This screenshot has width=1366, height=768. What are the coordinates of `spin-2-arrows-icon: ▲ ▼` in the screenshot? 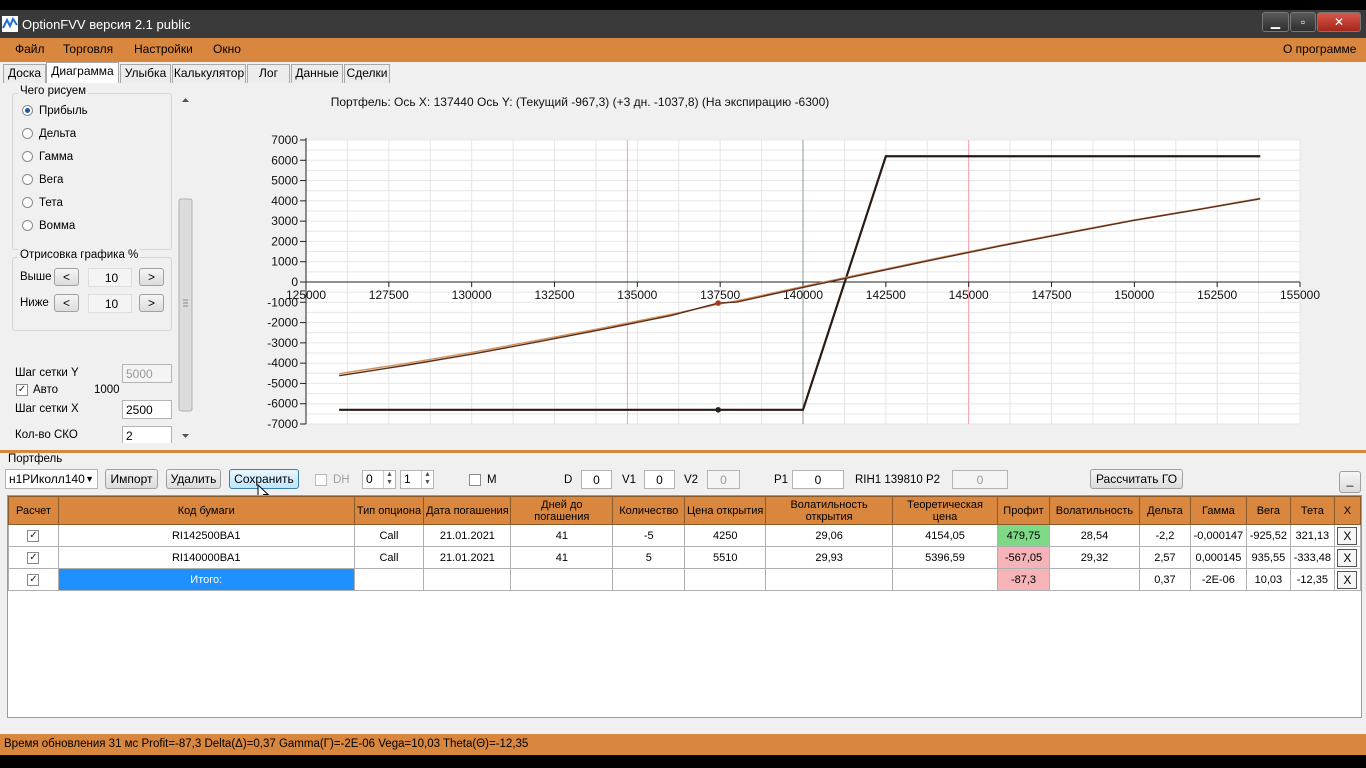 It's located at (427, 479).